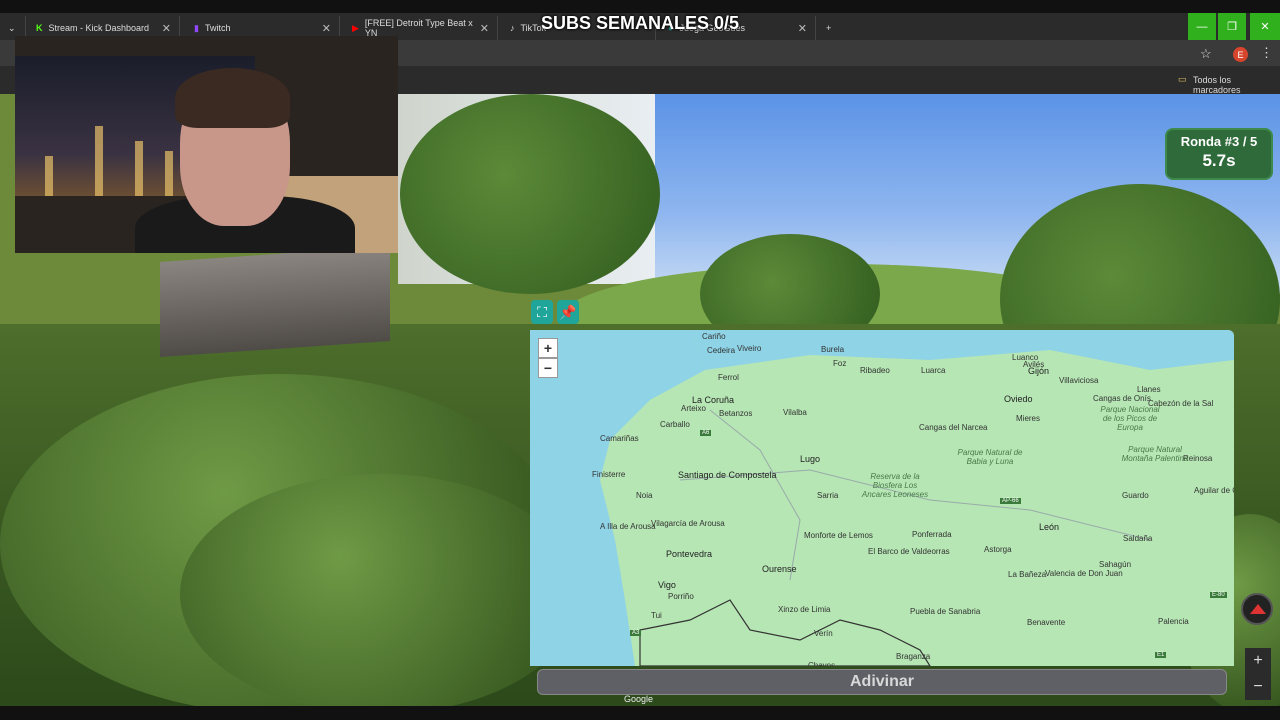  I want to click on map-place-label: Ferrol, so click(728, 377).